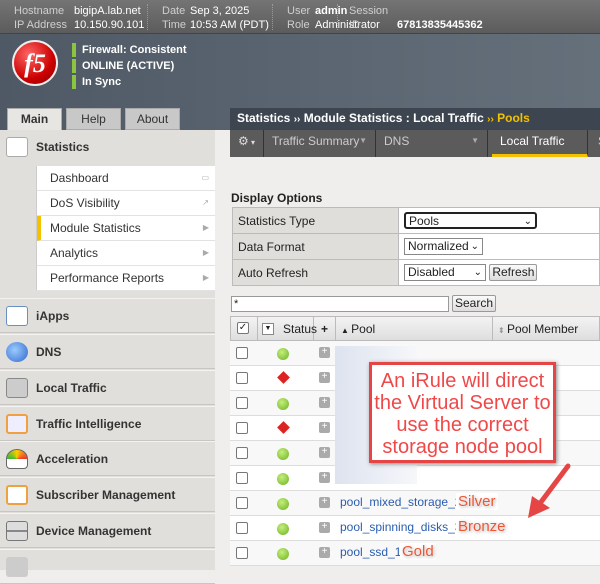  Describe the element at coordinates (370, 552) in the screenshot. I see `pool-link: pool_ssd_1` at that location.